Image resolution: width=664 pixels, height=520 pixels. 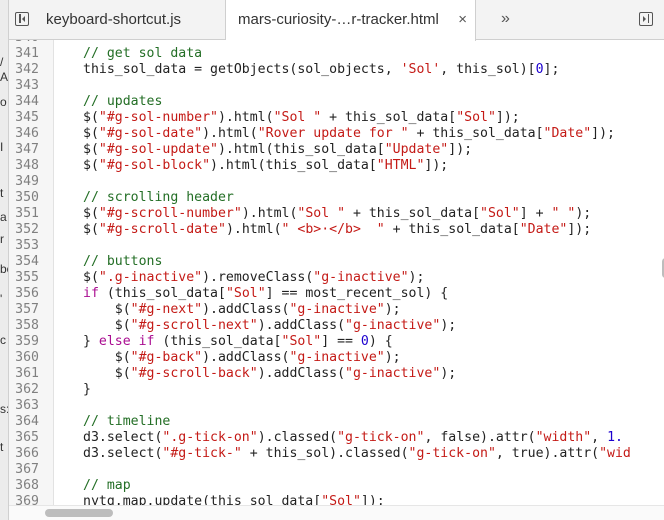 I want to click on line-number: 354, so click(x=27, y=261).